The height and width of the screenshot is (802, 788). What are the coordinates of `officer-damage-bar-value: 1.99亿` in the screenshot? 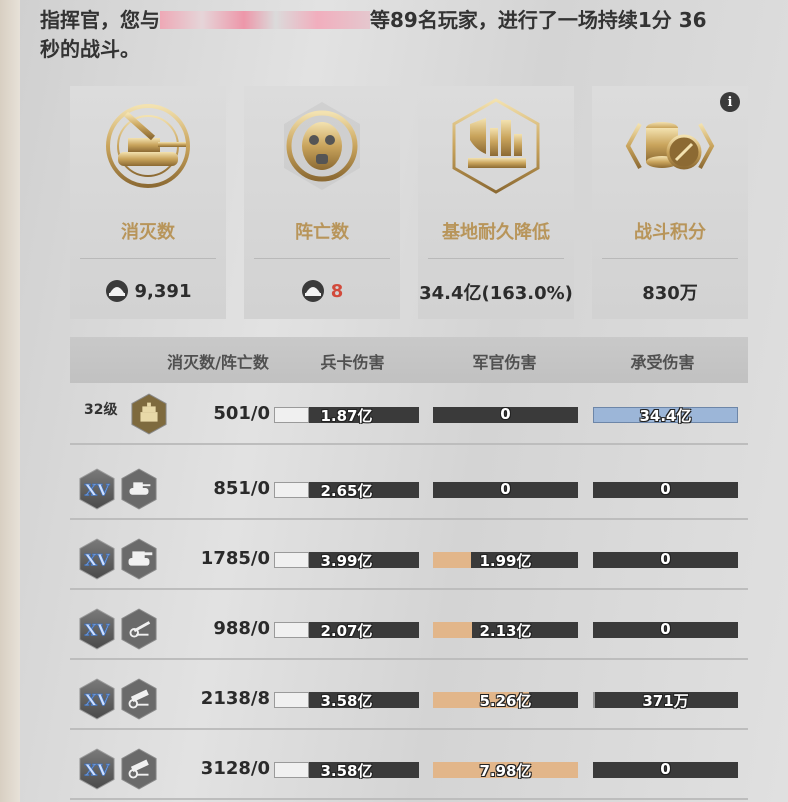 It's located at (505, 561).